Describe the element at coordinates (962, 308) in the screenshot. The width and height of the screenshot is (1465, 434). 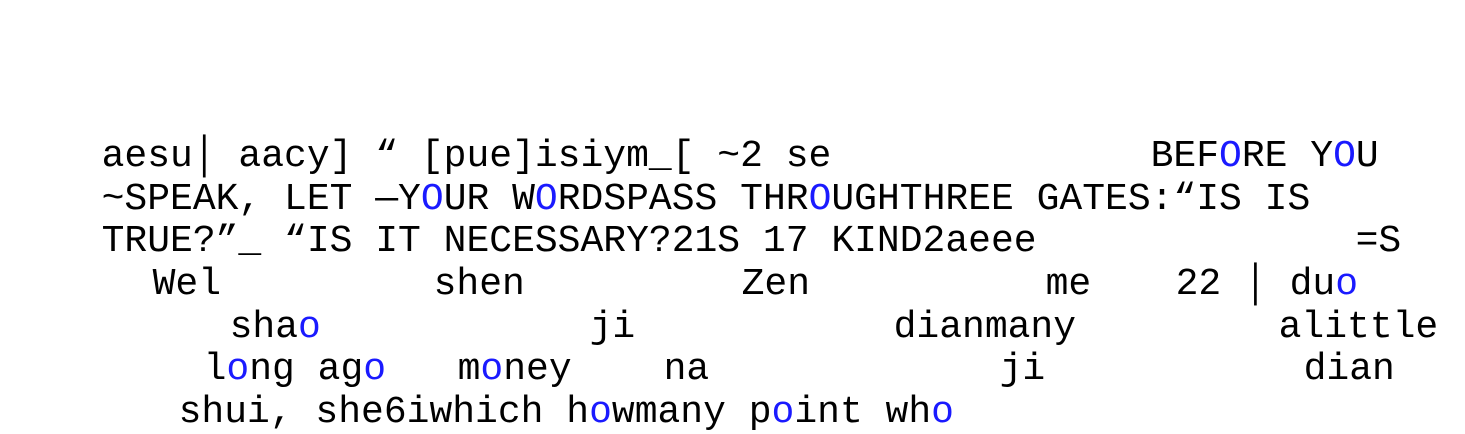
I see `text-line-5-word-3: dianmany` at that location.